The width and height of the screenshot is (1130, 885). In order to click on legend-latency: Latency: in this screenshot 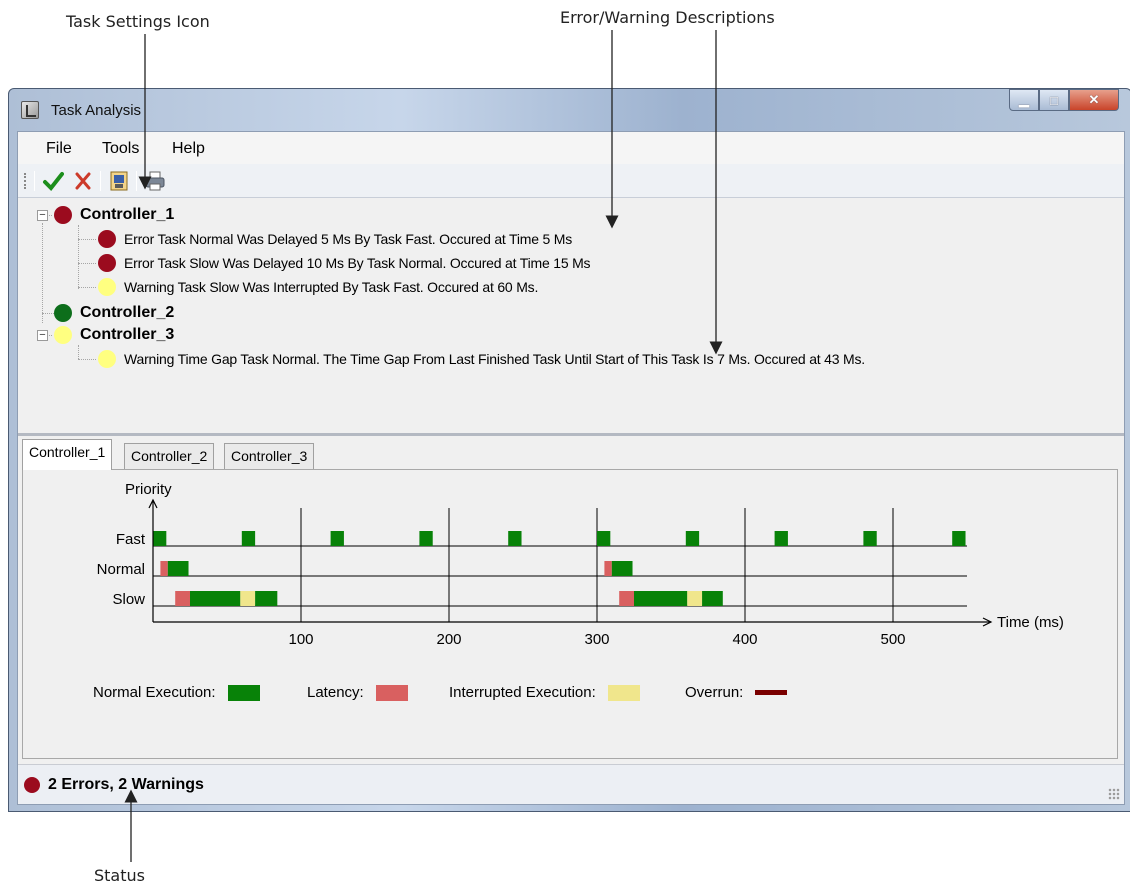, I will do `click(357, 692)`.